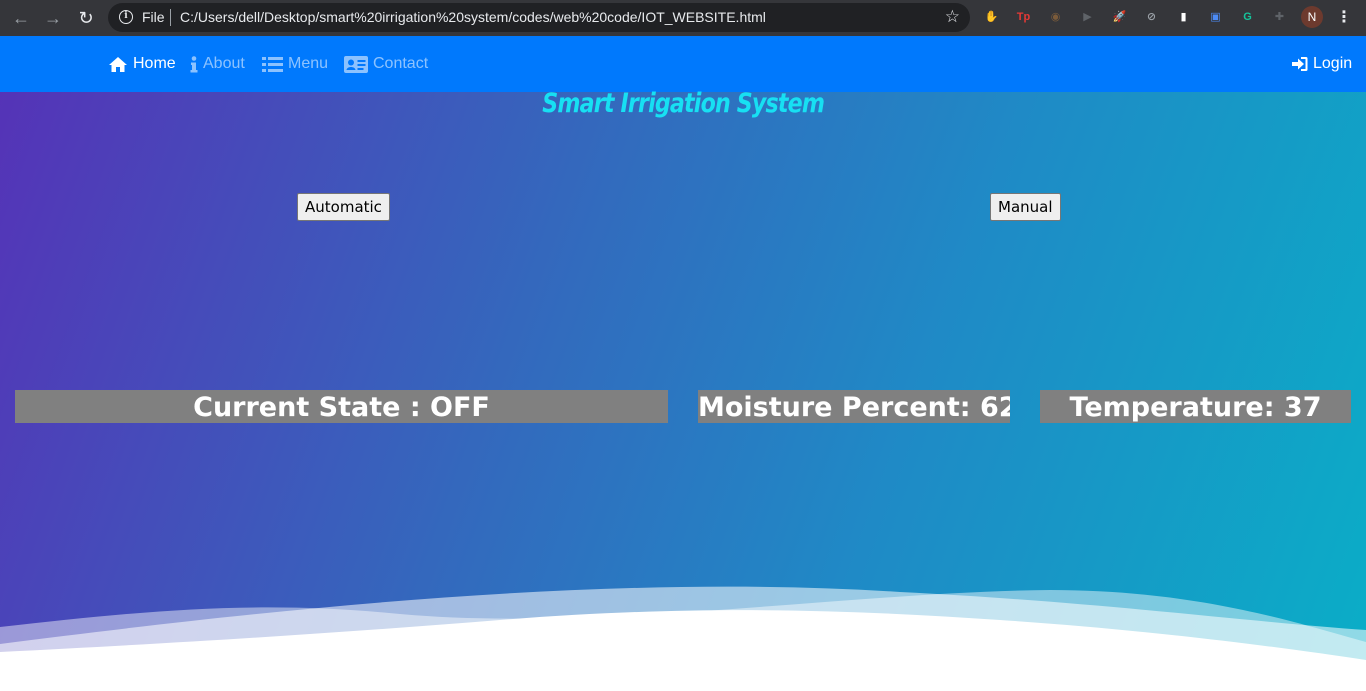 Image resolution: width=1366 pixels, height=691 pixels. What do you see at coordinates (1300, 64) in the screenshot?
I see `sign-in-icon` at bounding box center [1300, 64].